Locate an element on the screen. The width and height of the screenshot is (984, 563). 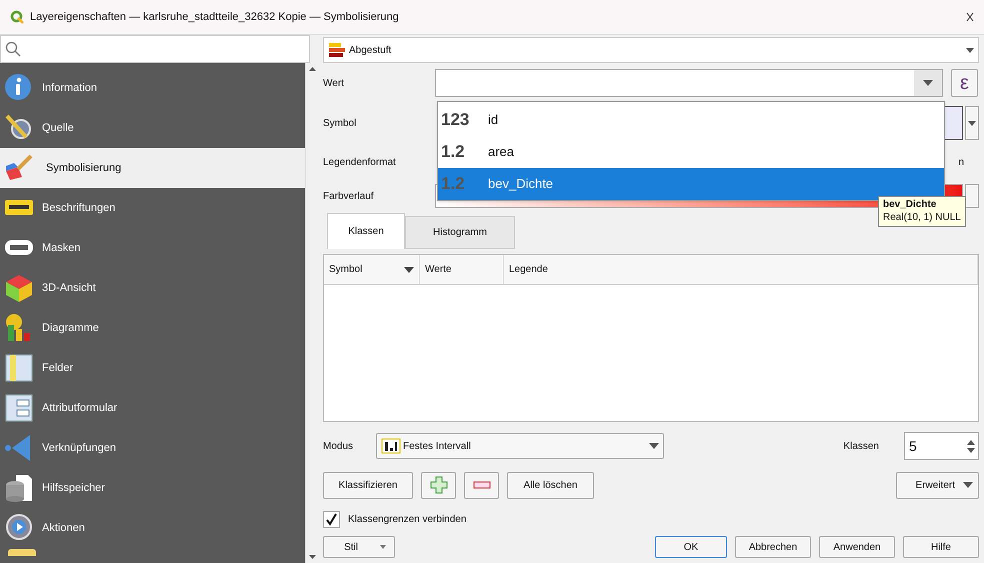
checkbox is located at coordinates (331, 519).